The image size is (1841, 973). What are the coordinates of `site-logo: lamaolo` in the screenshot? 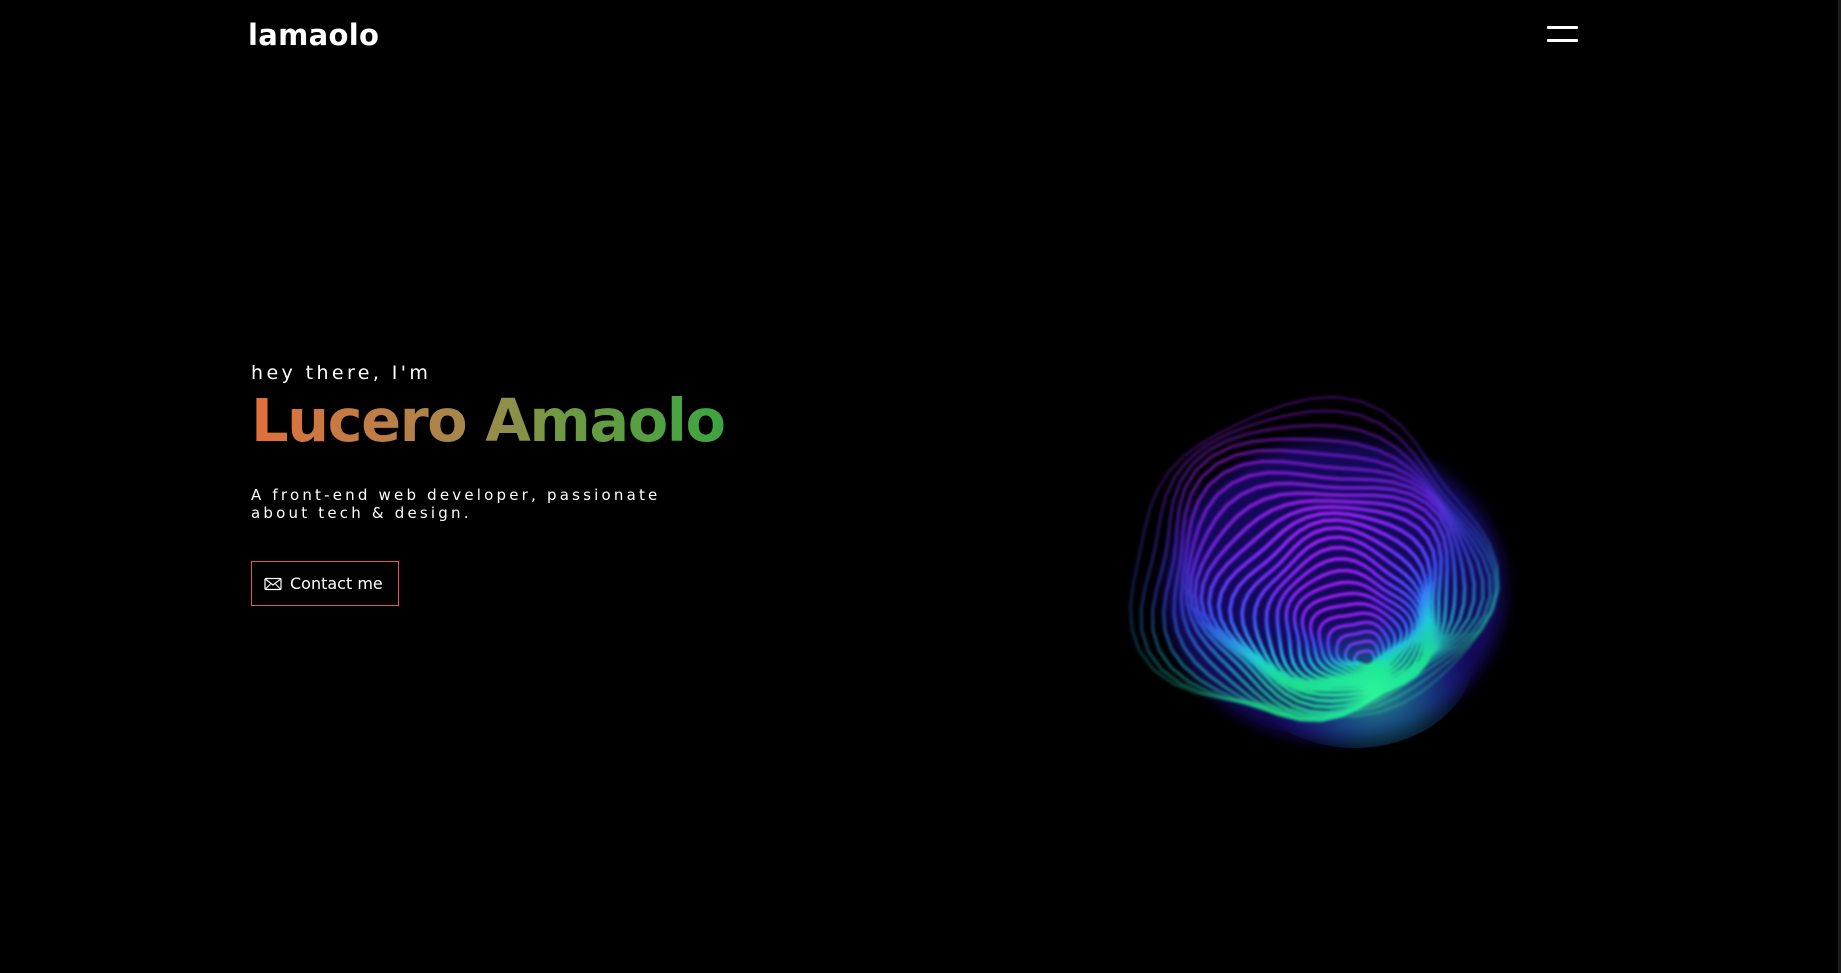 It's located at (313, 35).